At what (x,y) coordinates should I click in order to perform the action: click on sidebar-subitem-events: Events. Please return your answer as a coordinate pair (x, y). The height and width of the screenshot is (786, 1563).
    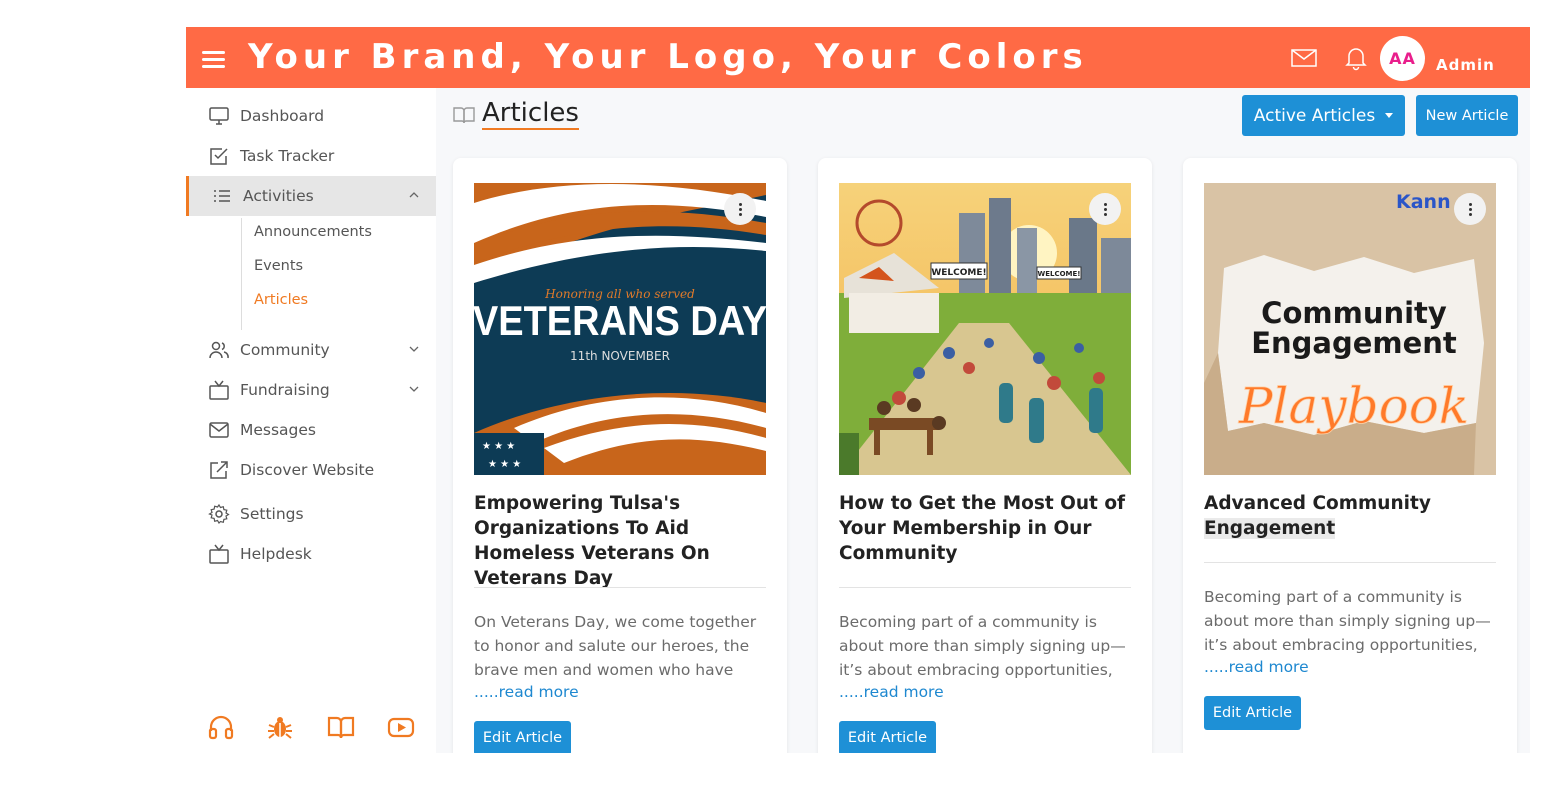
    Looking at the image, I should click on (278, 266).